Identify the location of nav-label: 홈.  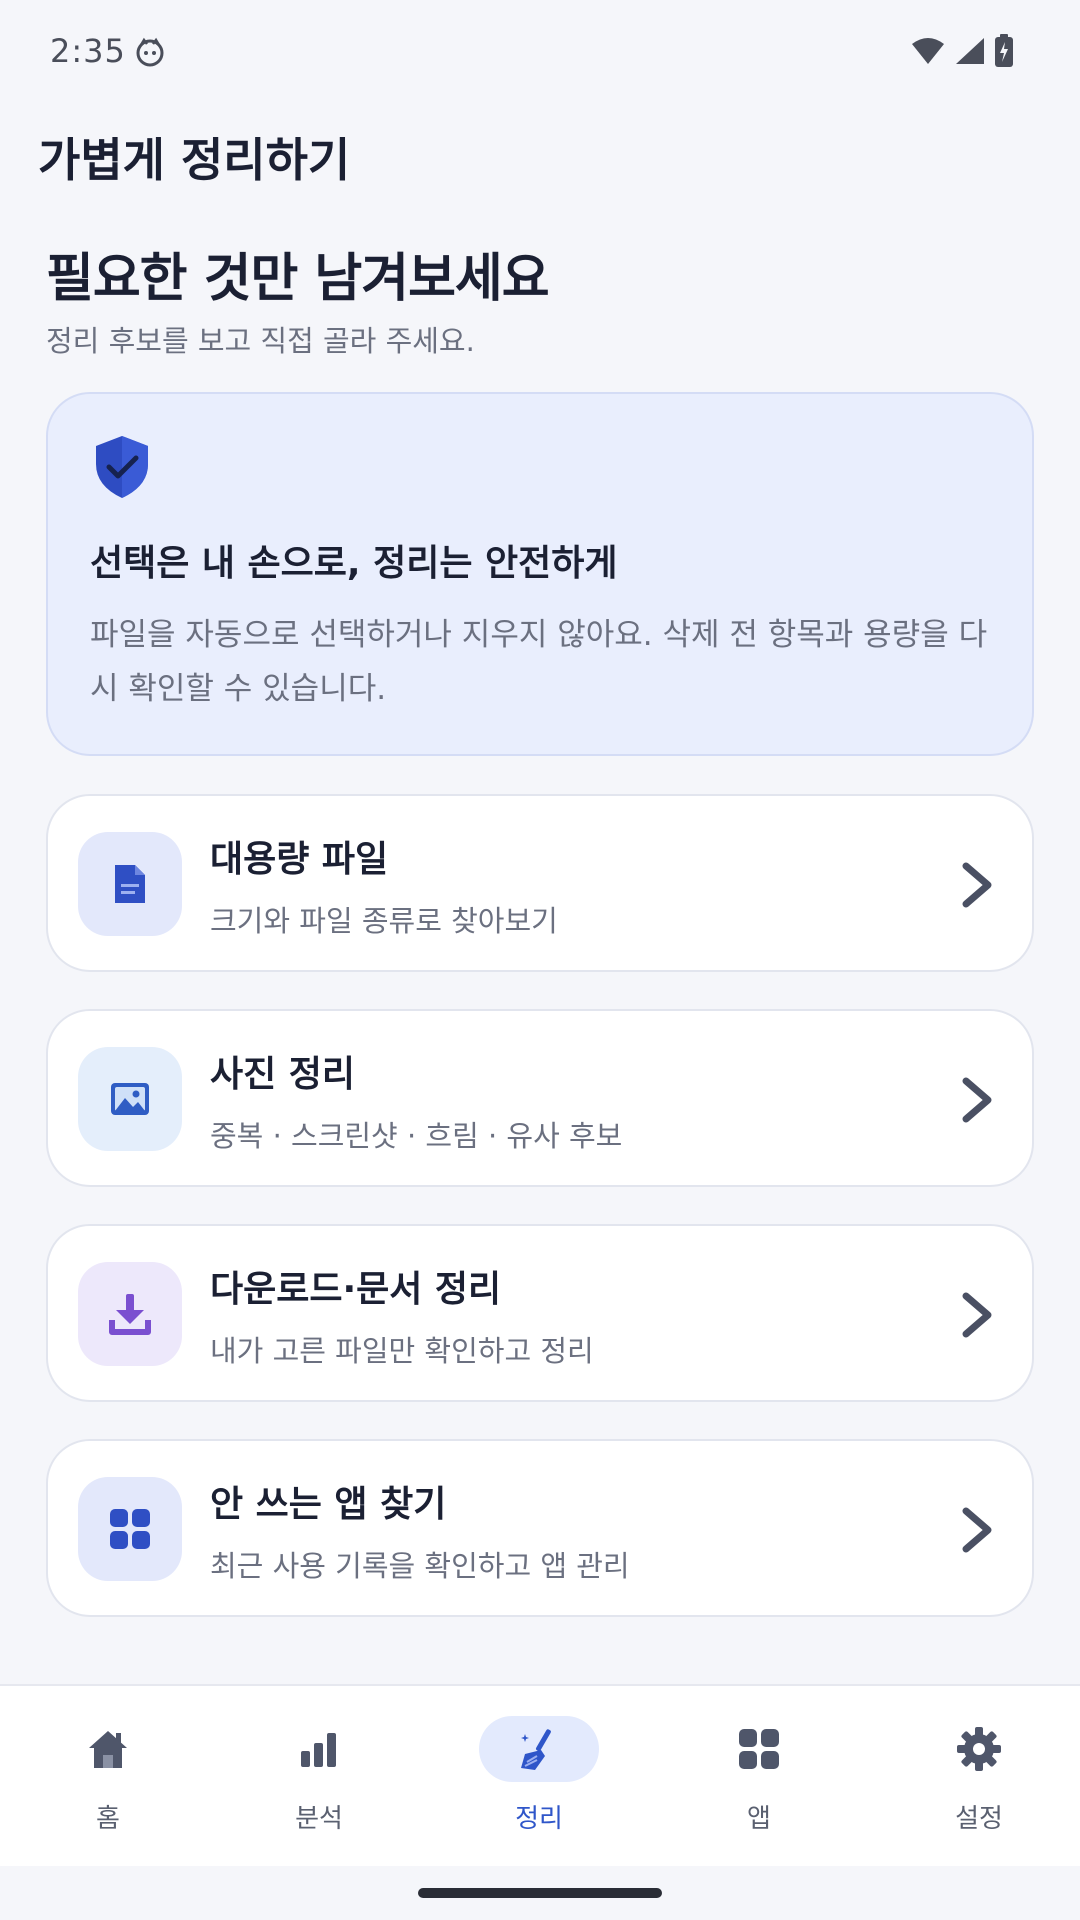
(108, 1819).